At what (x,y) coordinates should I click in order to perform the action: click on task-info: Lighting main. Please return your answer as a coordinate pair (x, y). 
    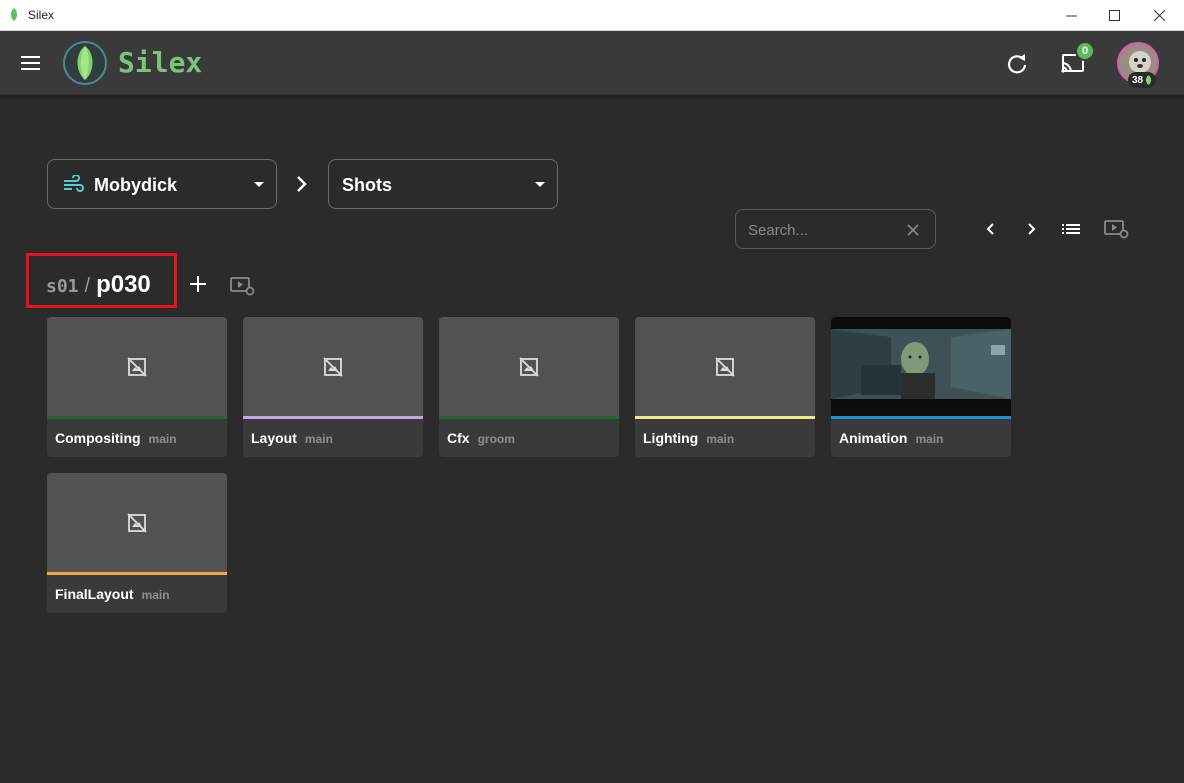
    Looking at the image, I should click on (688, 438).